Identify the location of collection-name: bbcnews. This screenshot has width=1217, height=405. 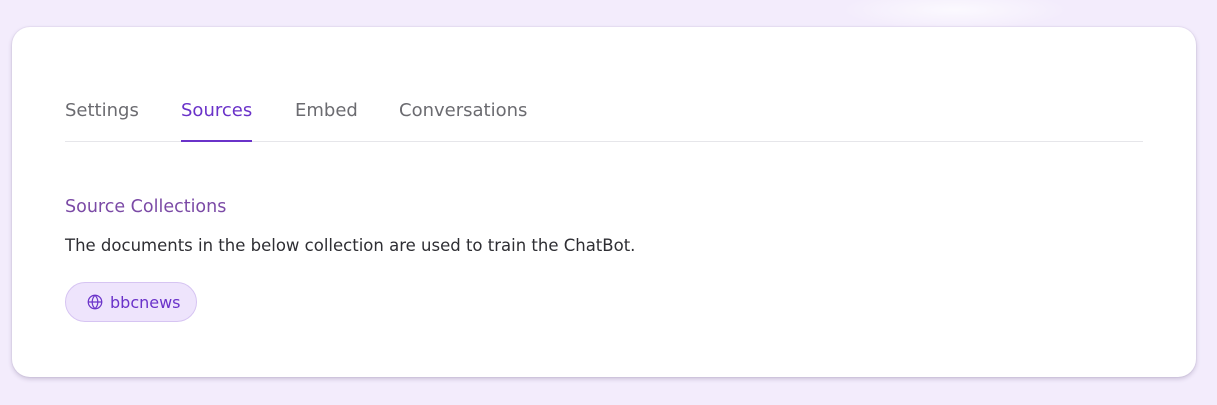
(145, 302).